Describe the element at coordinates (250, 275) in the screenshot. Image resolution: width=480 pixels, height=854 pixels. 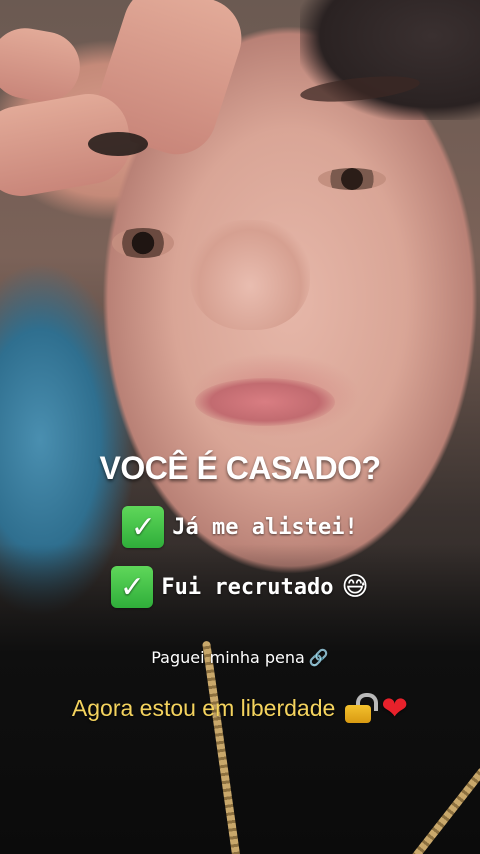
I see `nose` at that location.